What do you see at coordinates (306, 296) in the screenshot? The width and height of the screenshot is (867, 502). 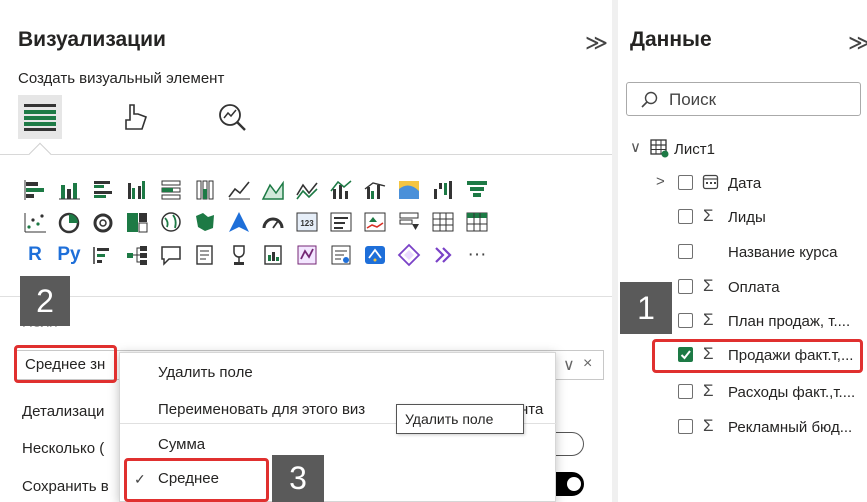 I see `gallery-separator` at bounding box center [306, 296].